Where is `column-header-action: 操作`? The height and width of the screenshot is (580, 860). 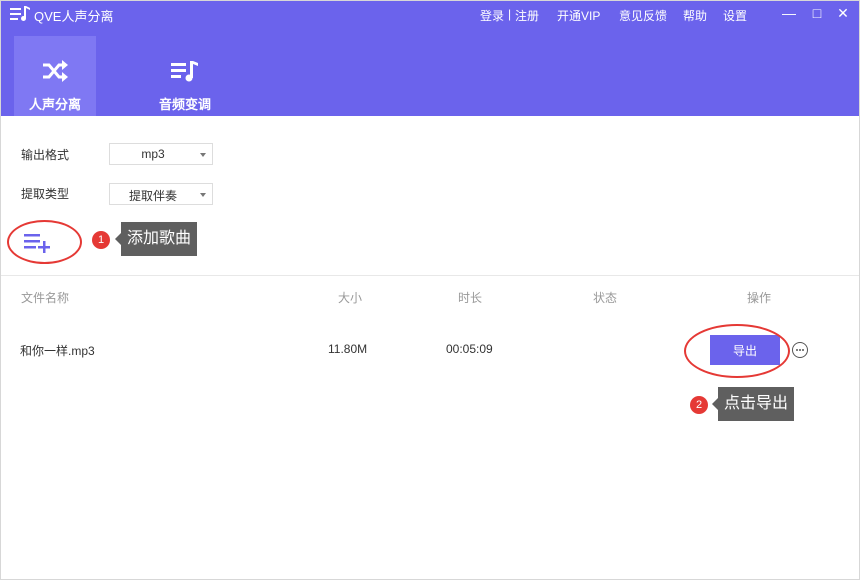
column-header-action: 操作 is located at coordinates (759, 298).